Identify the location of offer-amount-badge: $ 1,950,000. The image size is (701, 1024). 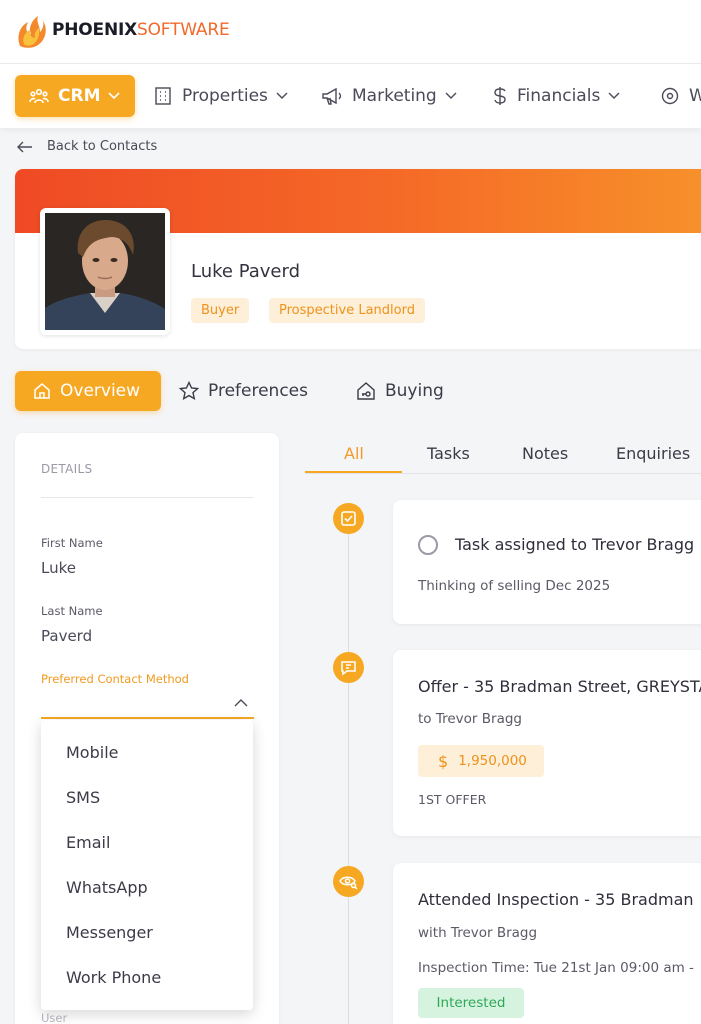
(481, 761).